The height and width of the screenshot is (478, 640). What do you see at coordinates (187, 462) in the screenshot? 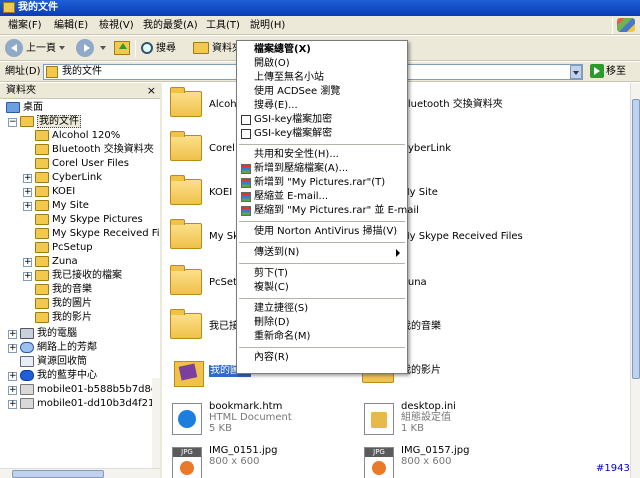
I see `jpg-file-icon` at bounding box center [187, 462].